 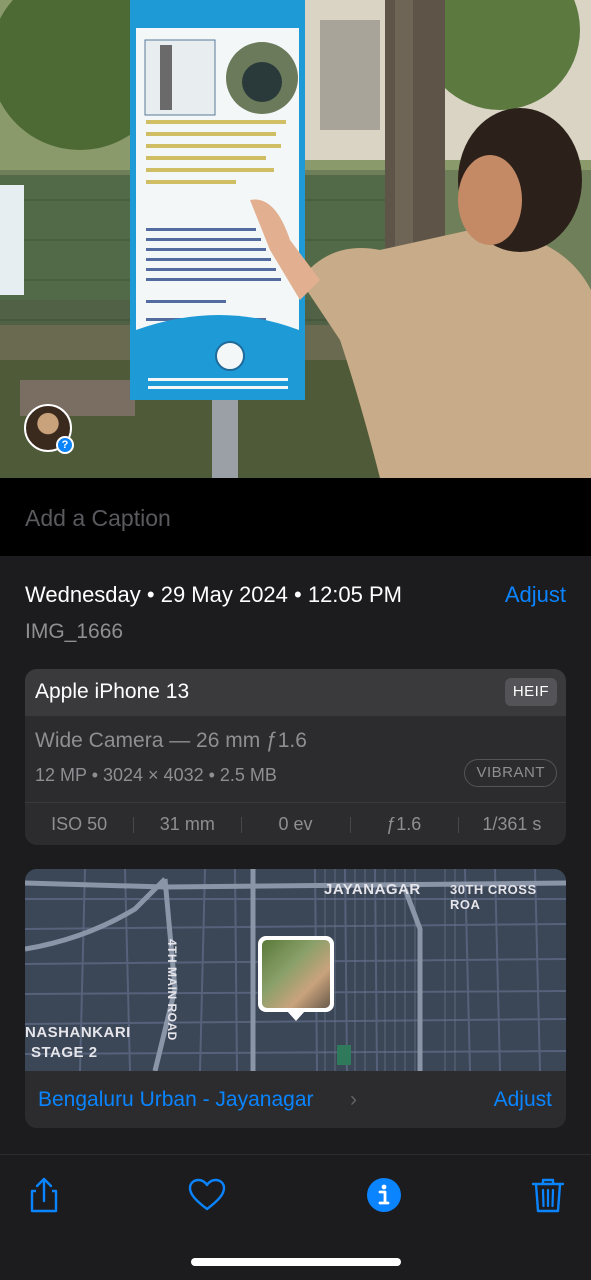 I want to click on home-indicator, so click(x=296, y=1262).